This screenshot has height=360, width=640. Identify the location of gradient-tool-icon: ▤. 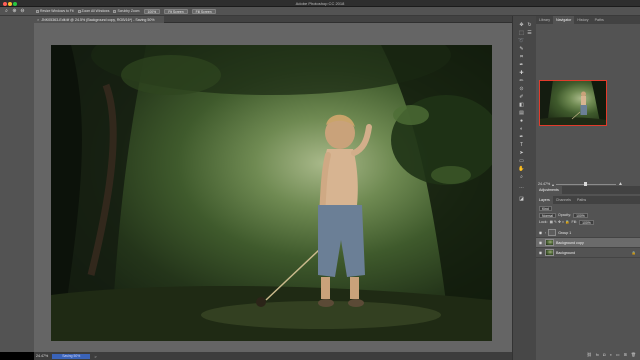
(521, 113).